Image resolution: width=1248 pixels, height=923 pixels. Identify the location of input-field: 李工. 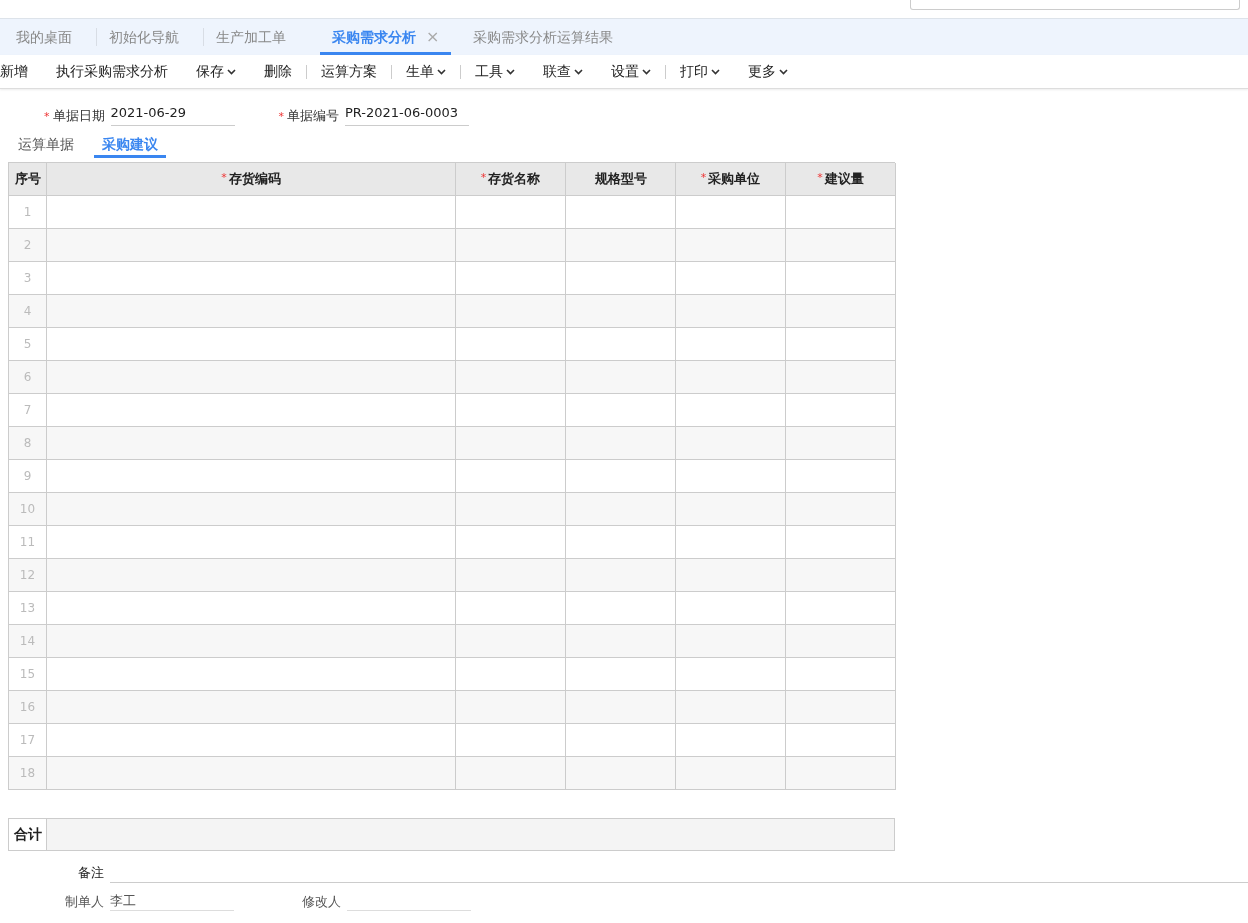
(172, 900).